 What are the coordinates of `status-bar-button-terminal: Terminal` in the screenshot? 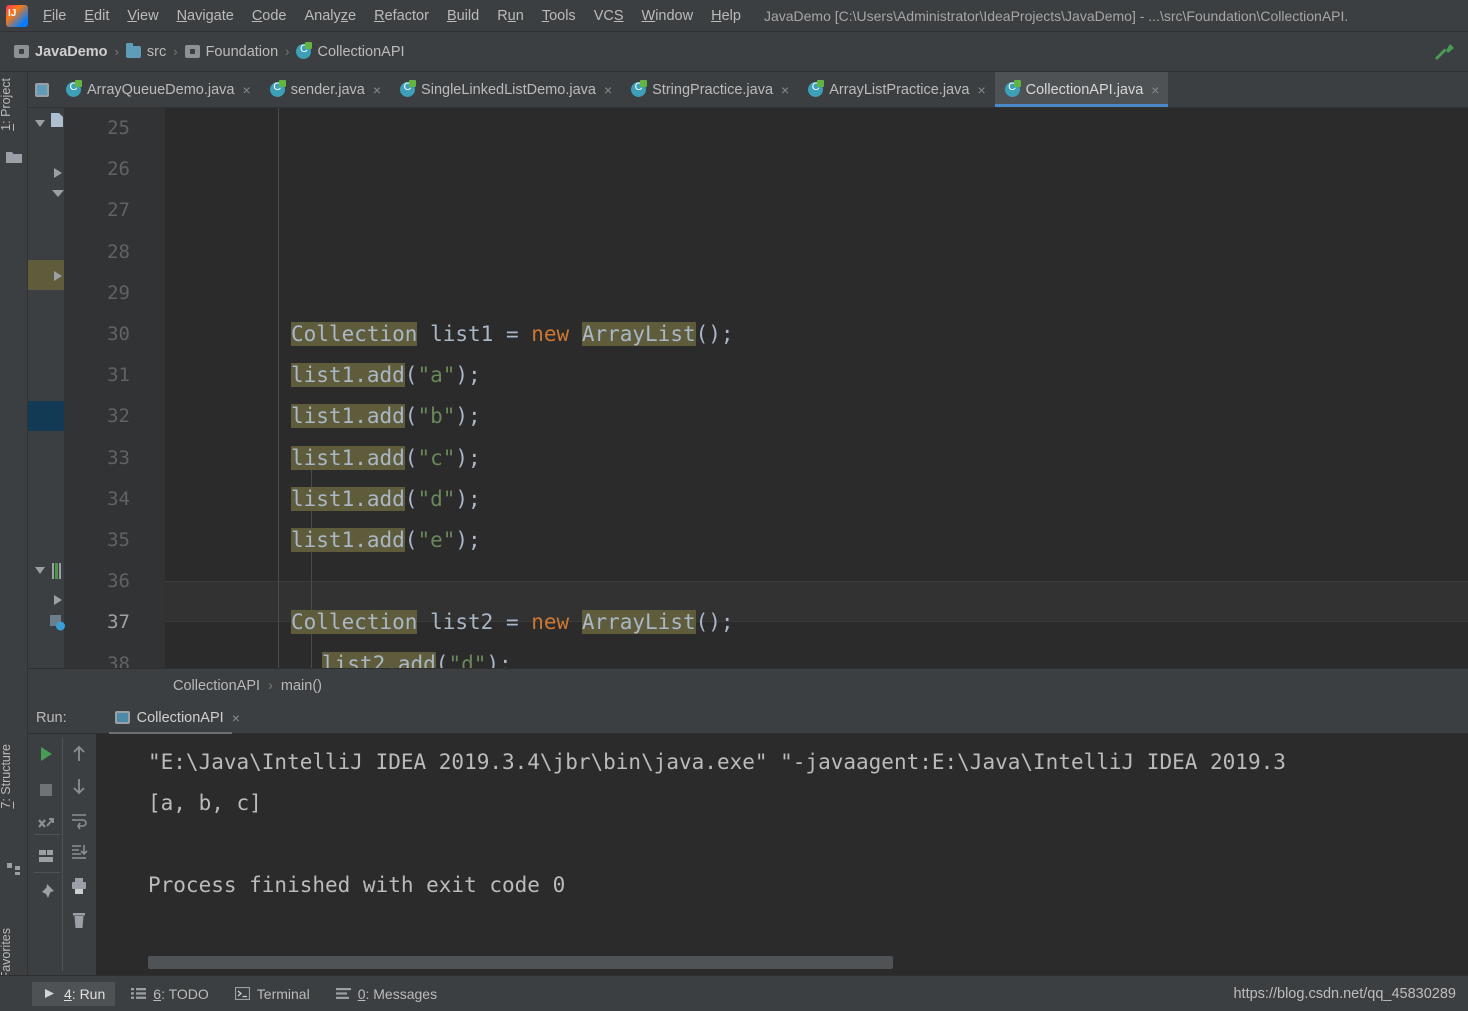 It's located at (272, 994).